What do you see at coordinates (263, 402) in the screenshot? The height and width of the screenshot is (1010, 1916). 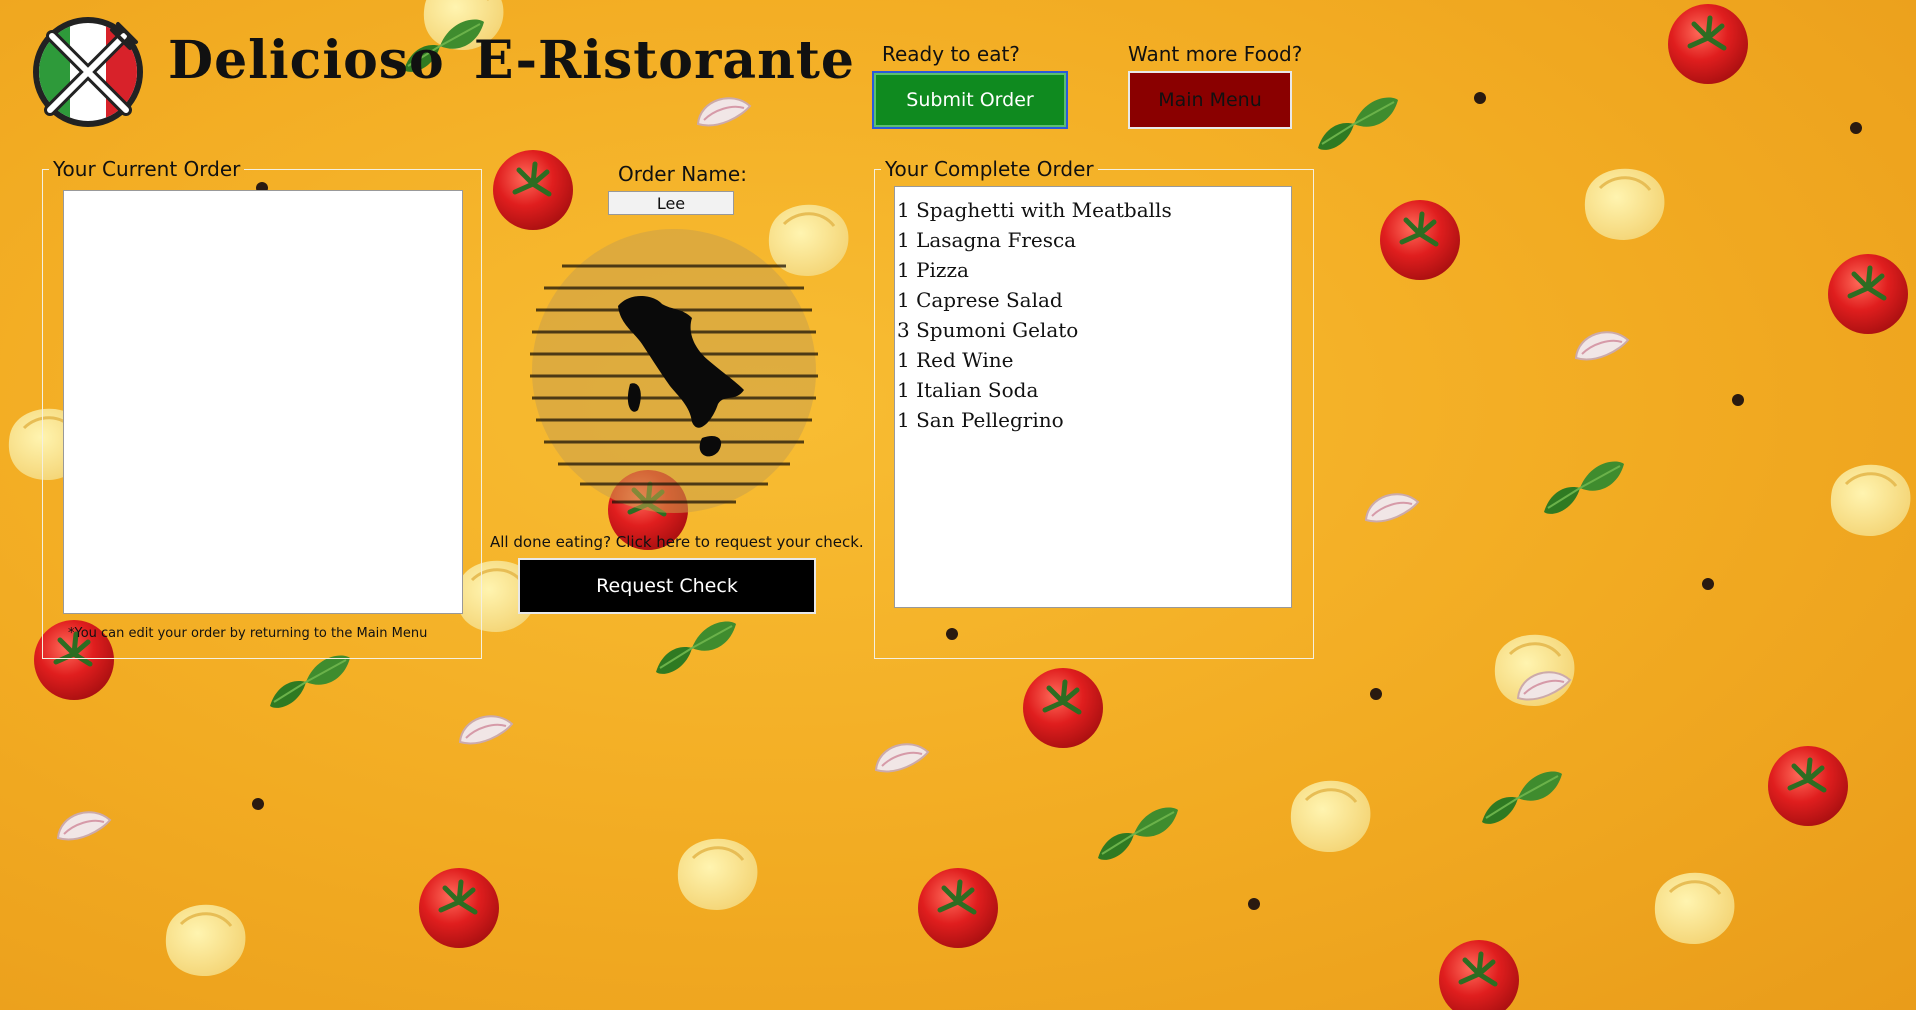 I see `current-order-list` at bounding box center [263, 402].